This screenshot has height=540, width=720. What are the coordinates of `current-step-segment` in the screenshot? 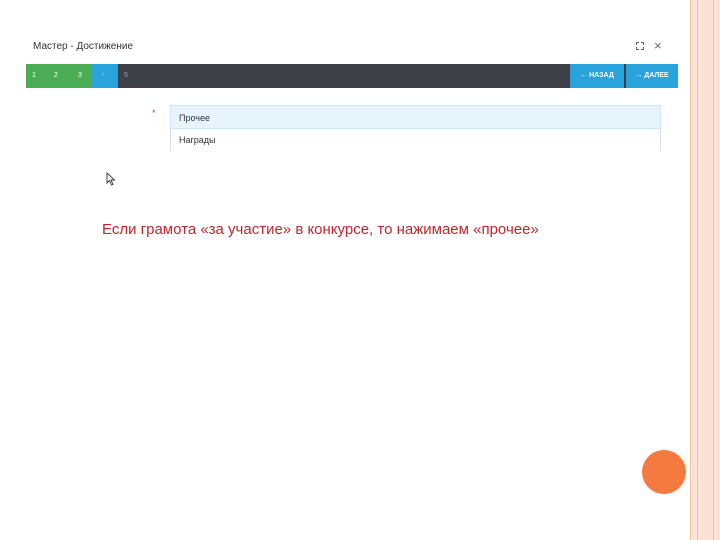 It's located at (105, 76).